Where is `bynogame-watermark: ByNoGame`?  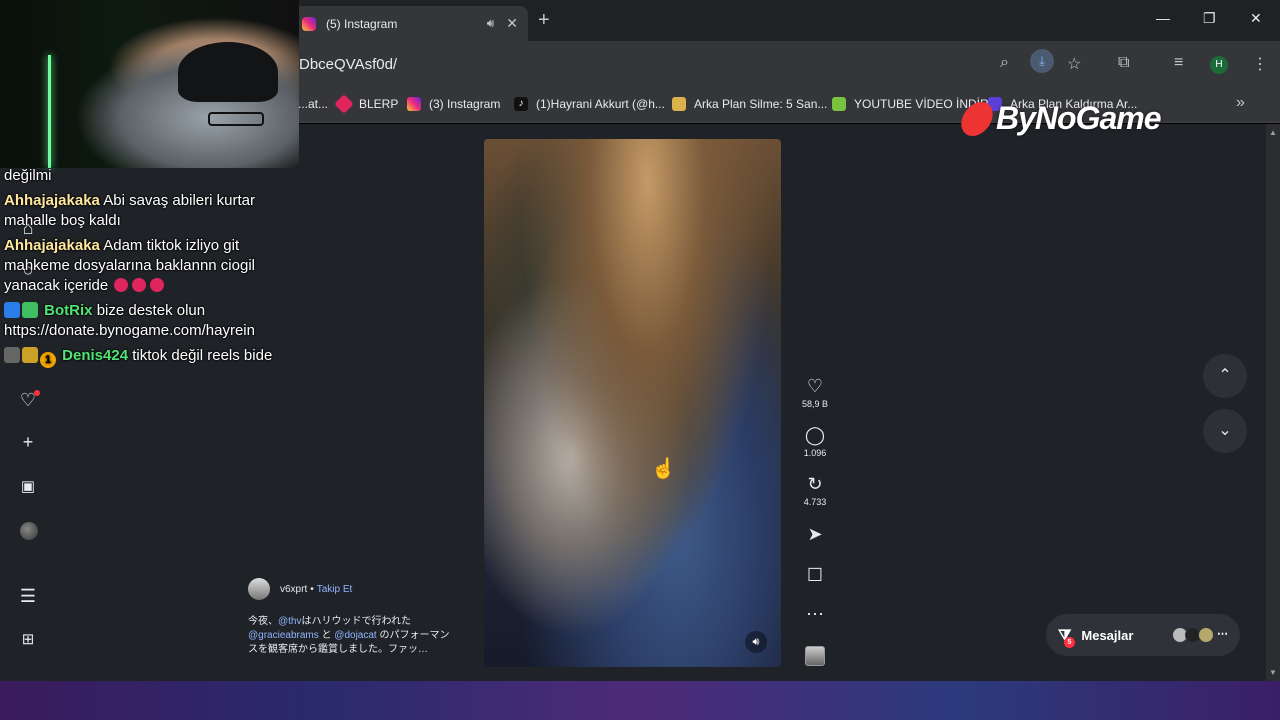
bynogame-watermark: ByNoGame is located at coordinates (1059, 118).